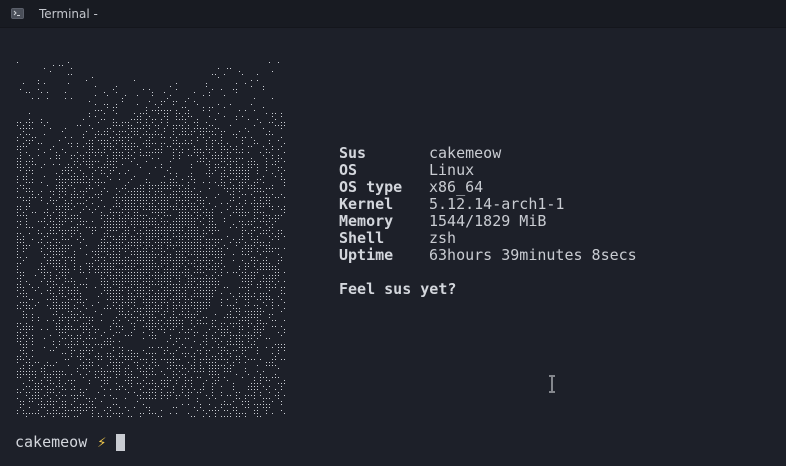 This screenshot has width=786, height=466. Describe the element at coordinates (353, 153) in the screenshot. I see `info-key: Sus` at that location.